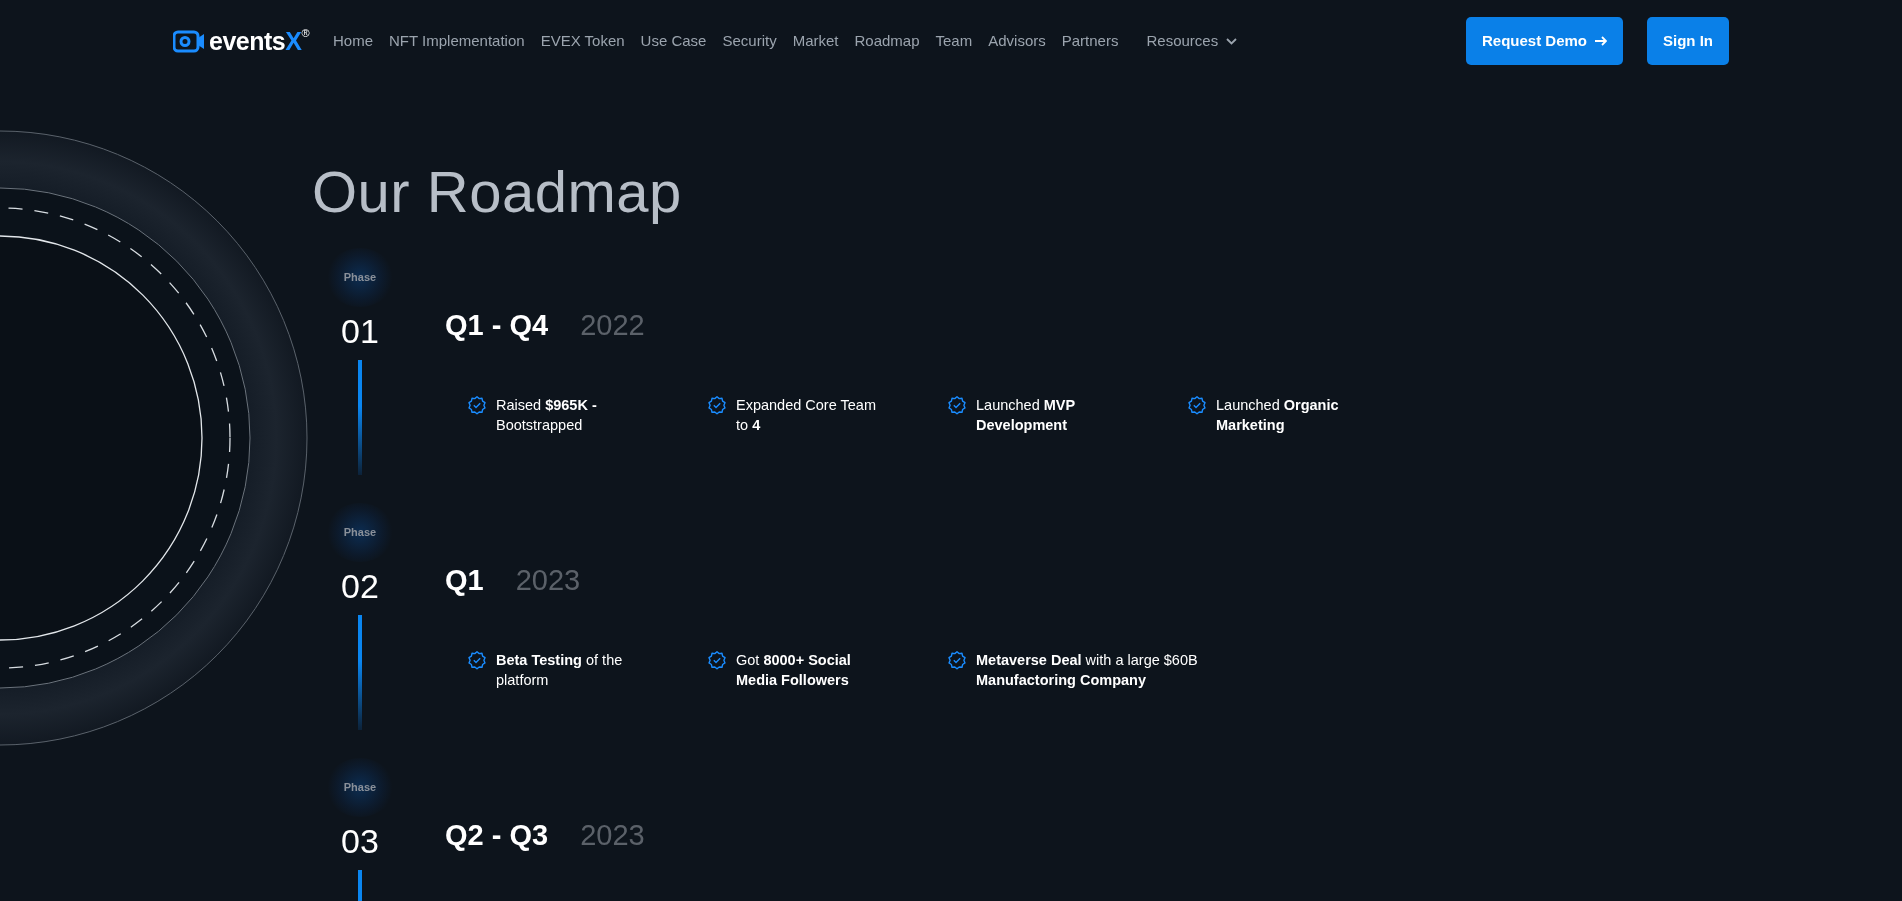 Image resolution: width=1902 pixels, height=901 pixels. I want to click on request-demo-button: Request Demo, so click(1544, 41).